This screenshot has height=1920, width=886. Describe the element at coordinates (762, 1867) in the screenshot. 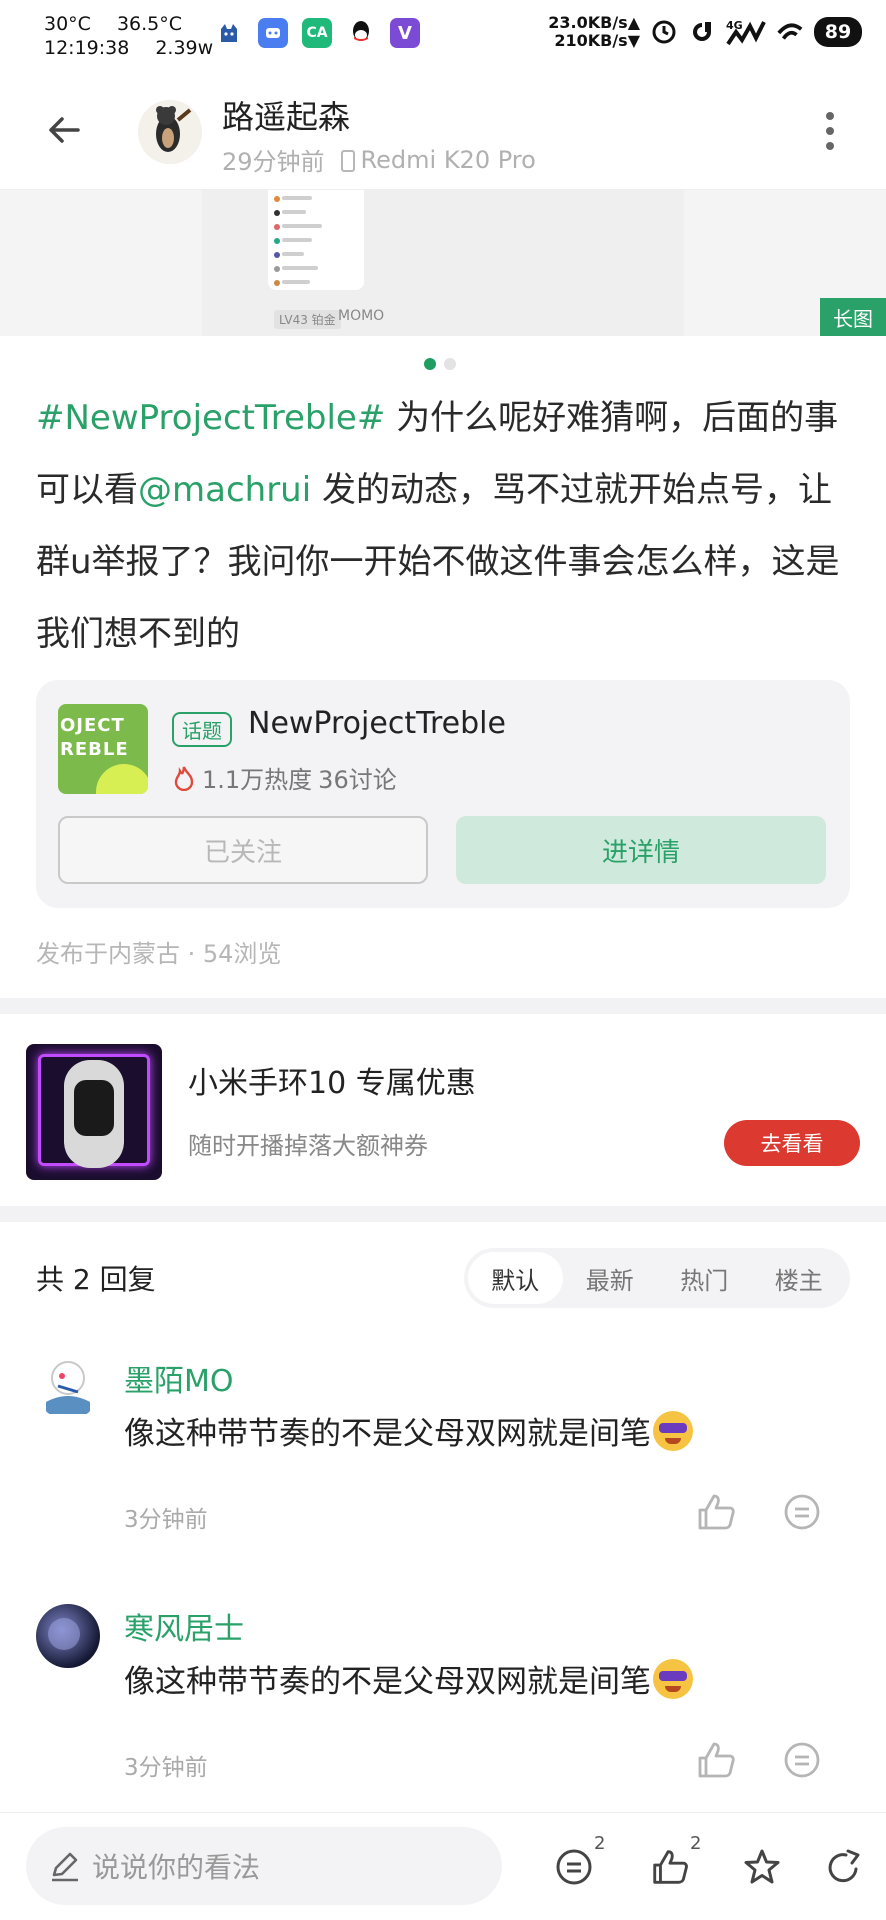

I see `favorite-button` at that location.